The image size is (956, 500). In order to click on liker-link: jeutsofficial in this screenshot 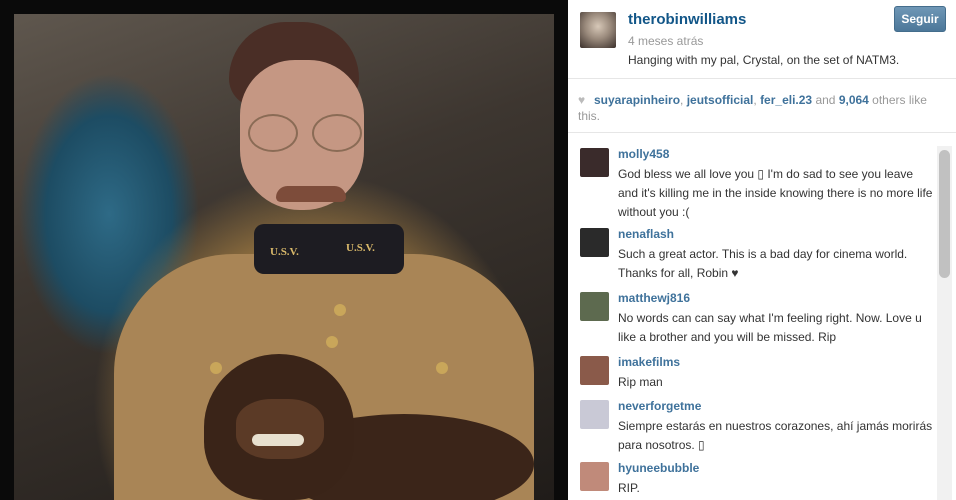, I will do `click(720, 100)`.